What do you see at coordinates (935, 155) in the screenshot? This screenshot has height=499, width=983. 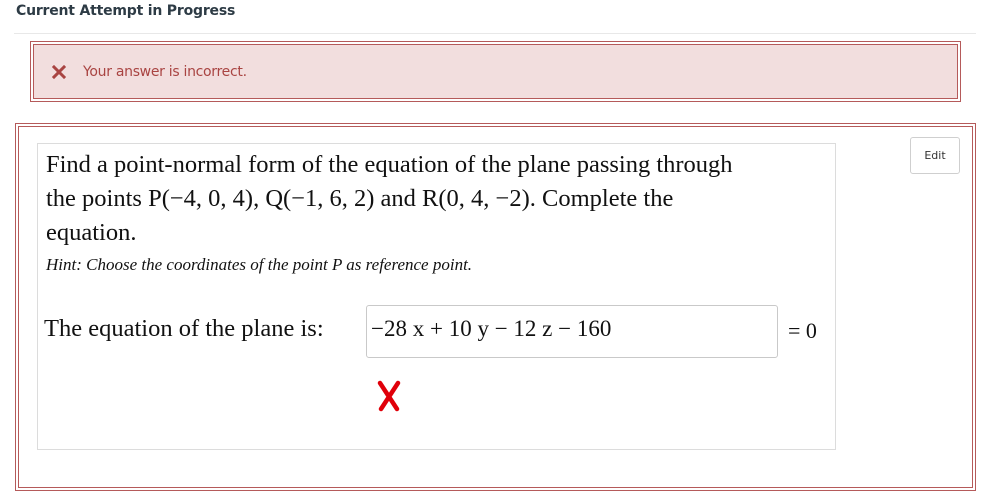 I see `edit-button: Edit` at bounding box center [935, 155].